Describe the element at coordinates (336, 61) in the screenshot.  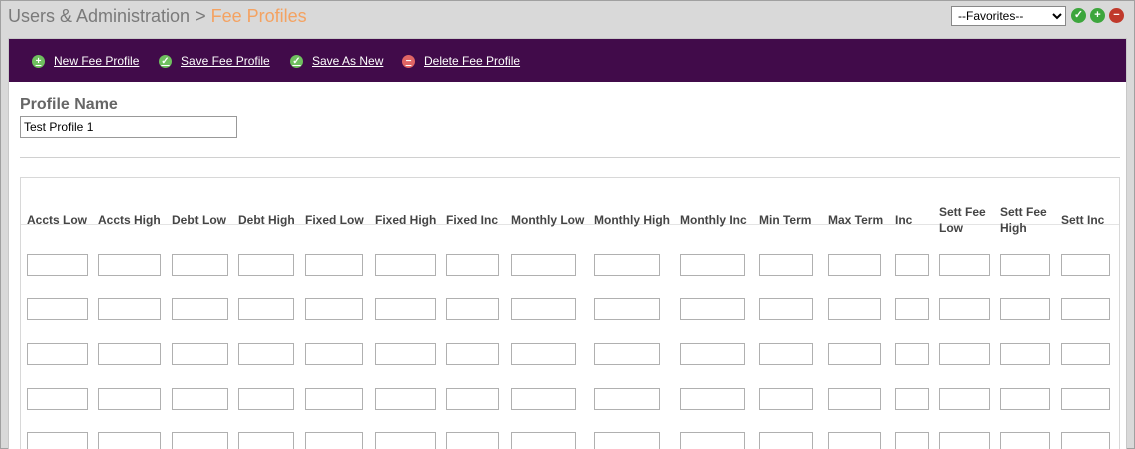
I see `save-as-new-button: ✓ Save As New` at that location.